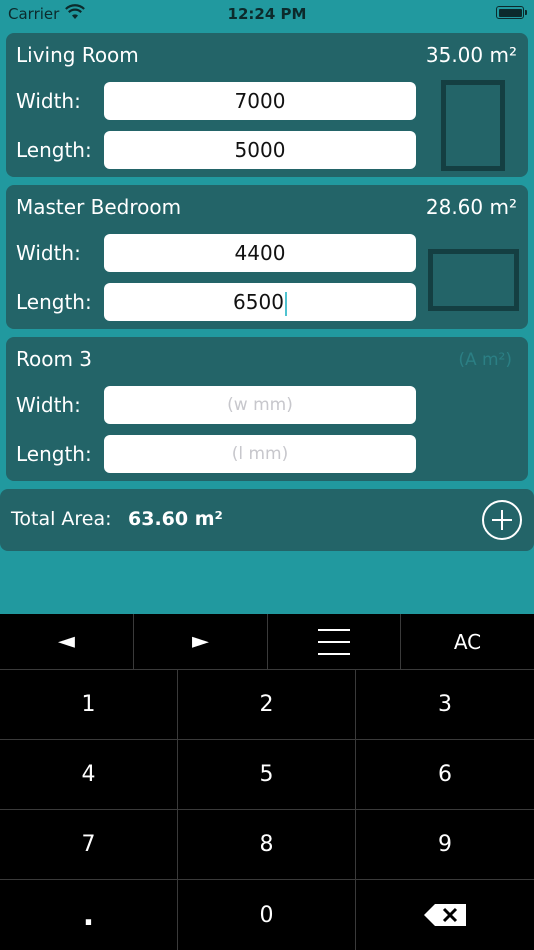  I want to click on key-decimal: ., so click(89, 915).